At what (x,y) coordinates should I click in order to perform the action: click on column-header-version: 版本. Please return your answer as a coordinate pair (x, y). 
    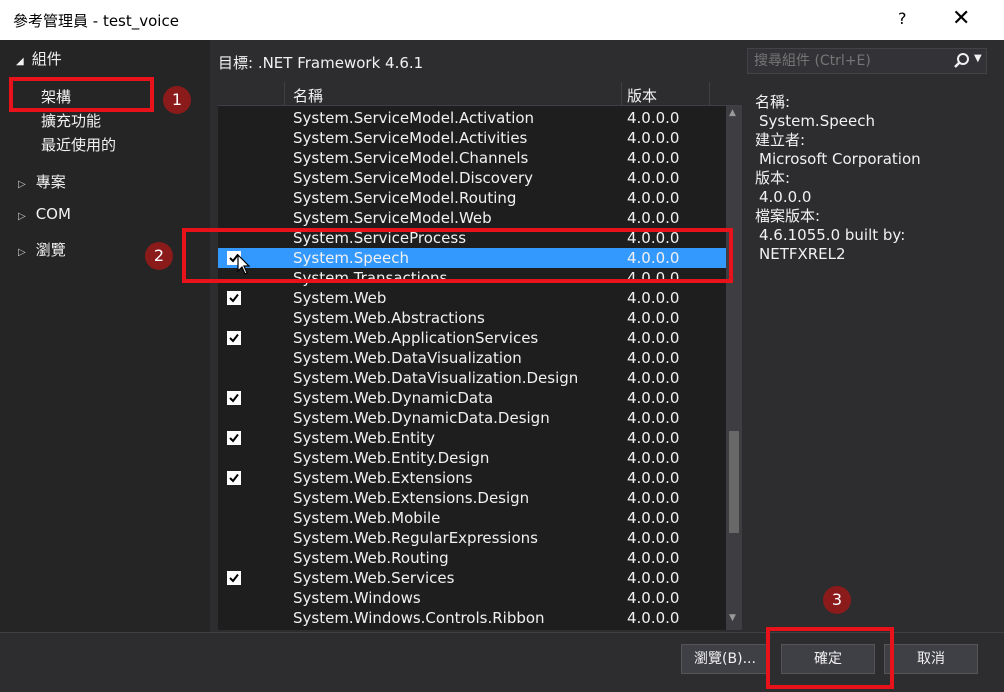
    Looking at the image, I should click on (642, 95).